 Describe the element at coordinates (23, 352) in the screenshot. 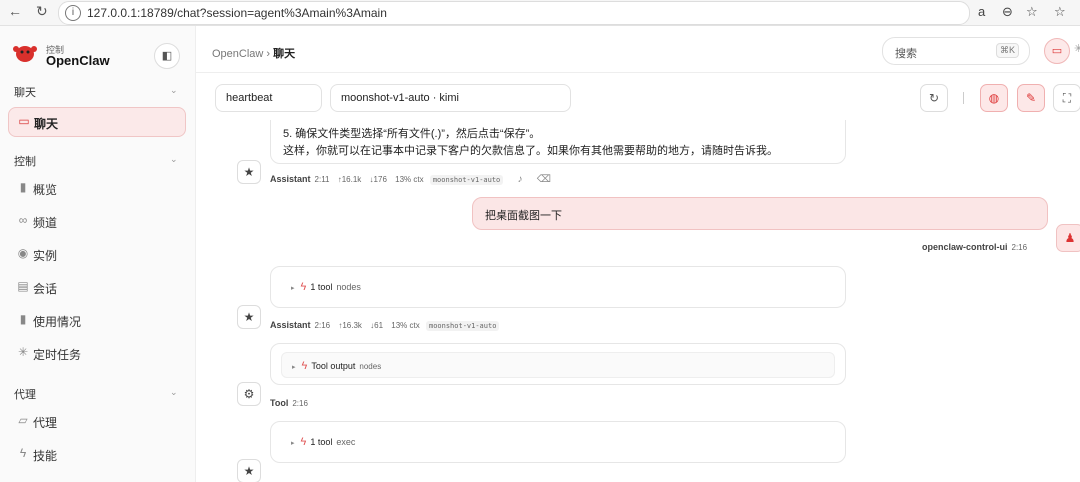

I see `loader-icon: ✳` at that location.